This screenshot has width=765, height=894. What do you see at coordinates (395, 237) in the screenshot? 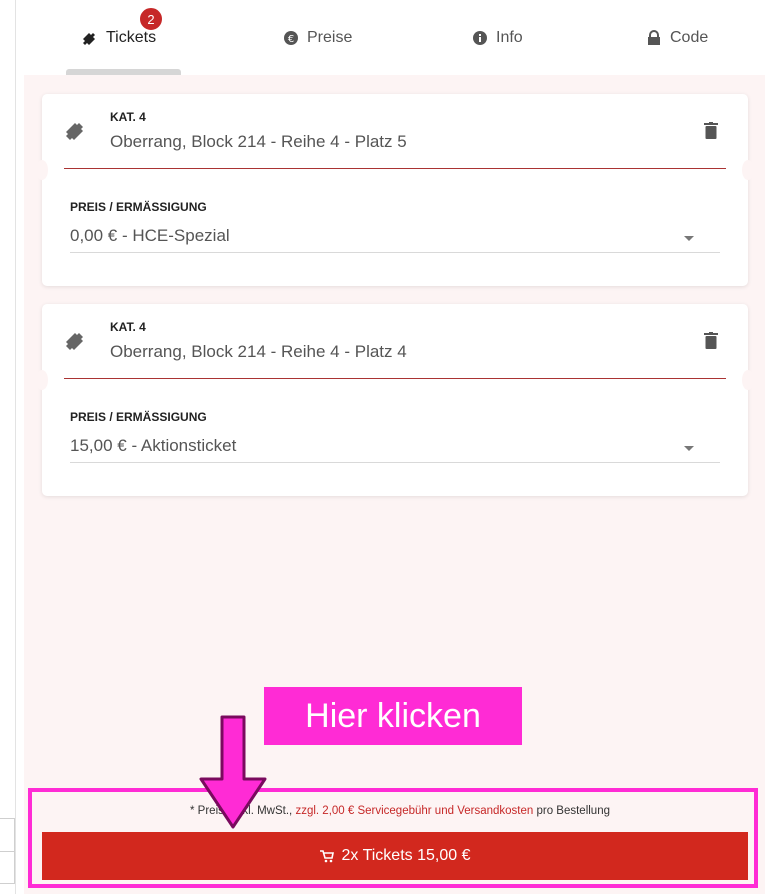
I see `price-select: 0,00 € - HCE-Spezial` at bounding box center [395, 237].